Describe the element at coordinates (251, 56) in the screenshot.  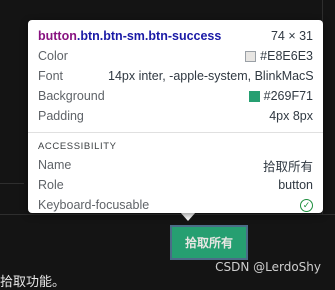
I see `color-swatch` at that location.